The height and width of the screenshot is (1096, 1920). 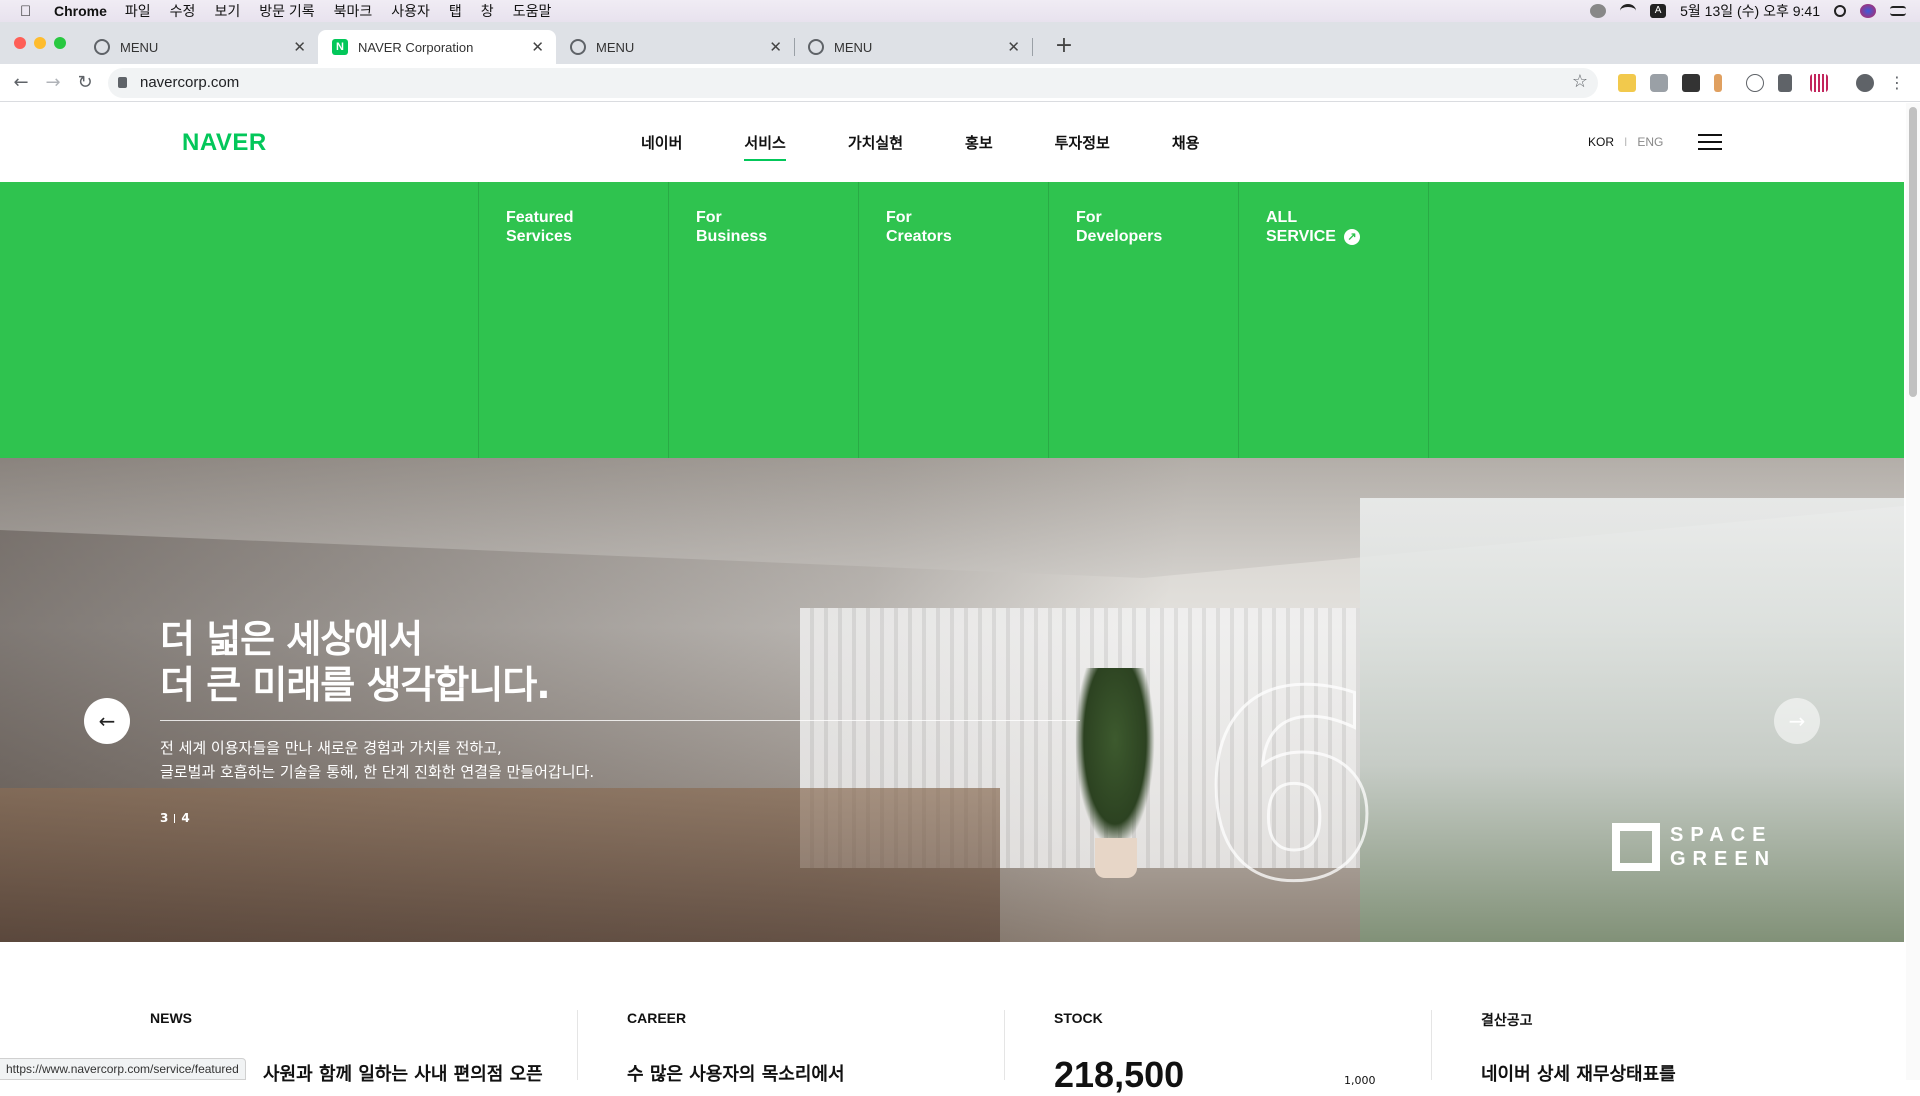 I want to click on hero-title: 더 넓은 세상에서 더 큰 미래를 생각합니다., so click(x=355, y=662).